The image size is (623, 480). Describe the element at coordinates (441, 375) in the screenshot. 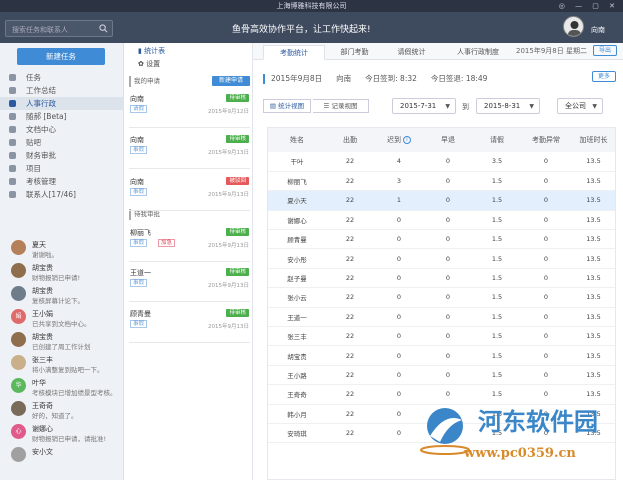

I see `table-row: 王小路 22 0 0 1.5 0 13.5` at that location.